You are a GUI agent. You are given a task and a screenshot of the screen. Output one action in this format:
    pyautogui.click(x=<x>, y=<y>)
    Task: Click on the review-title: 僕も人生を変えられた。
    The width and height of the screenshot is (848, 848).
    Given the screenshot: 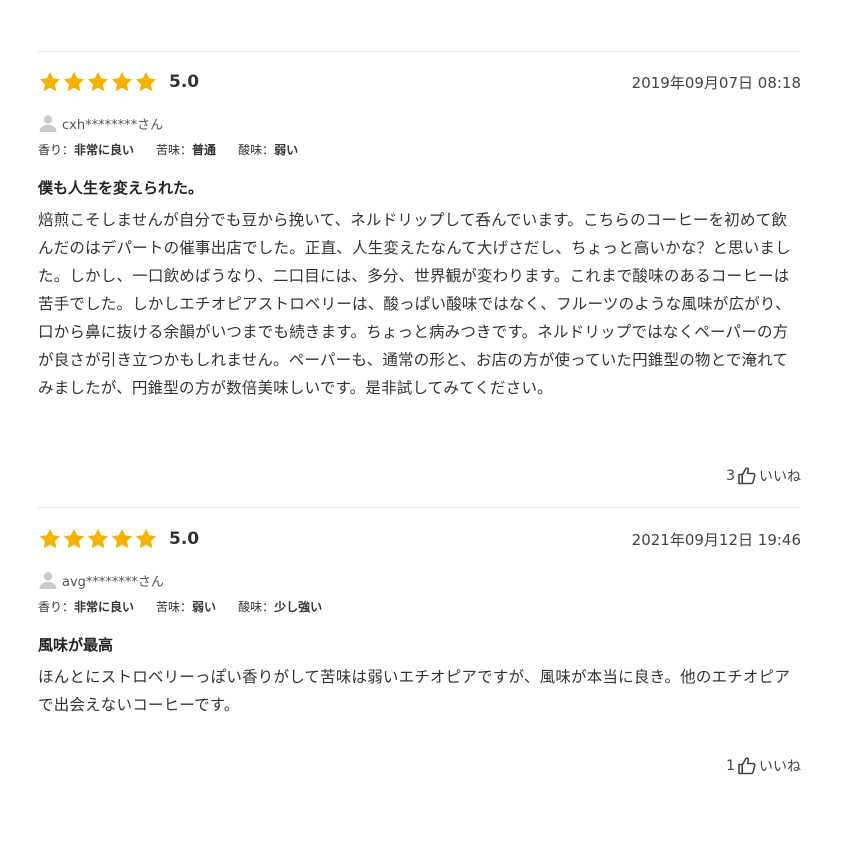 What is the action you would take?
    pyautogui.click(x=121, y=188)
    